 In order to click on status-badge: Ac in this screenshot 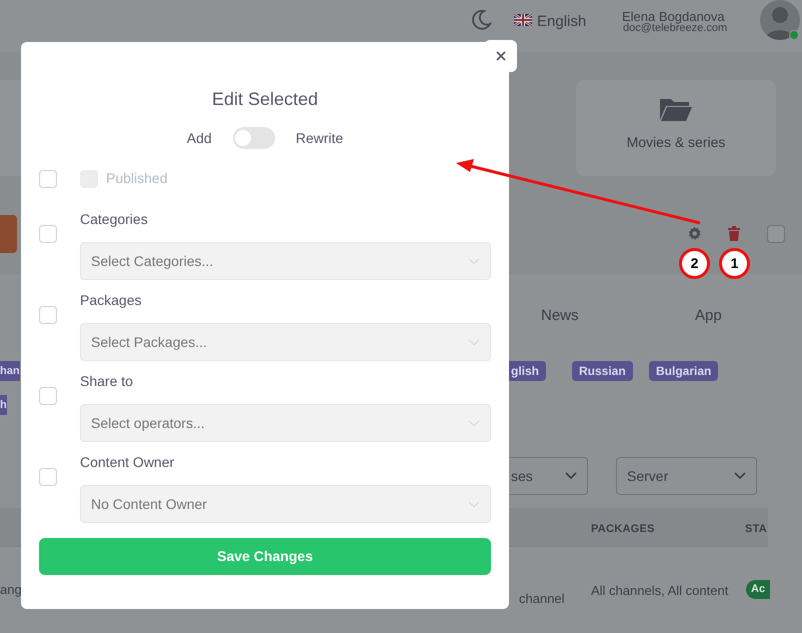, I will do `click(758, 589)`.